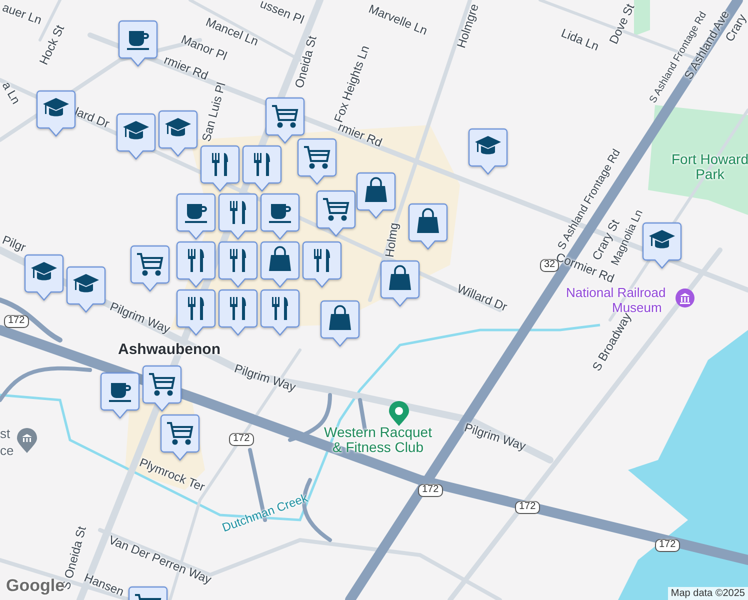  What do you see at coordinates (27, 441) in the screenshot?
I see `landmark-icon` at bounding box center [27, 441].